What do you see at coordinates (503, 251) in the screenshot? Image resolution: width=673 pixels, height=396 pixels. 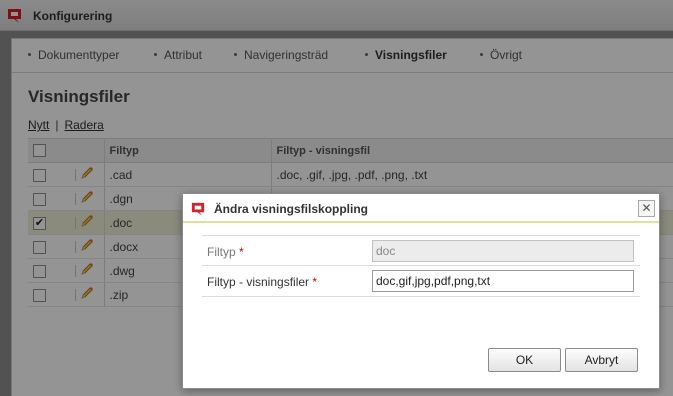 I see `filetype-field` at bounding box center [503, 251].